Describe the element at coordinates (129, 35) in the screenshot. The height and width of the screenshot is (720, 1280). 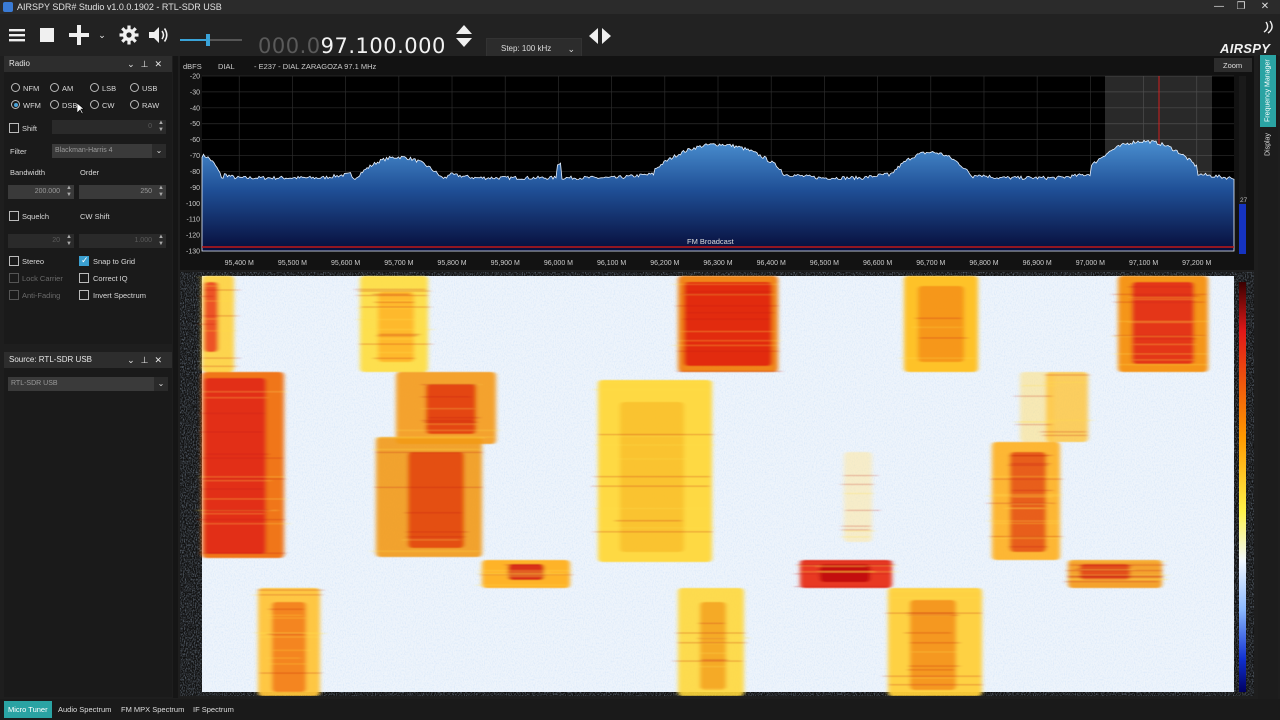
I see `gear-icon` at that location.